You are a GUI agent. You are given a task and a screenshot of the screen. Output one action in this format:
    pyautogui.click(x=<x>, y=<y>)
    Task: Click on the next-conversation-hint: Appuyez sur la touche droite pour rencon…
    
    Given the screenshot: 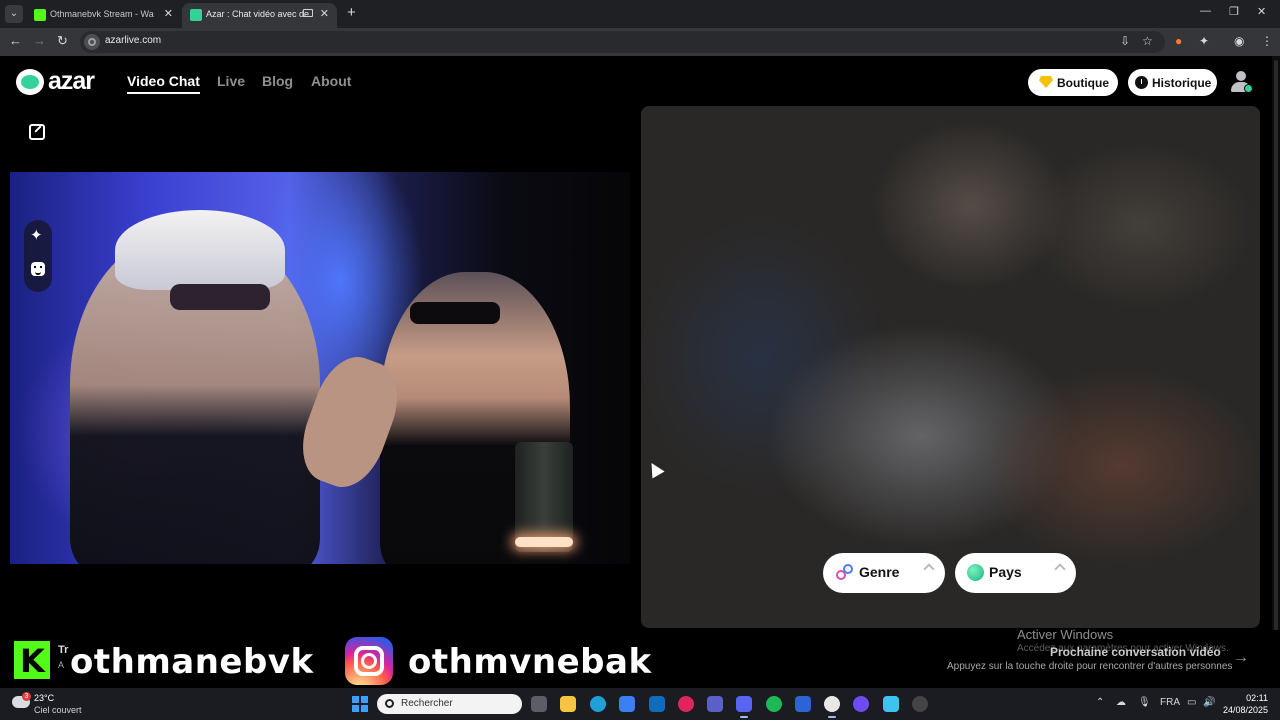 What is the action you would take?
    pyautogui.click(x=1090, y=666)
    